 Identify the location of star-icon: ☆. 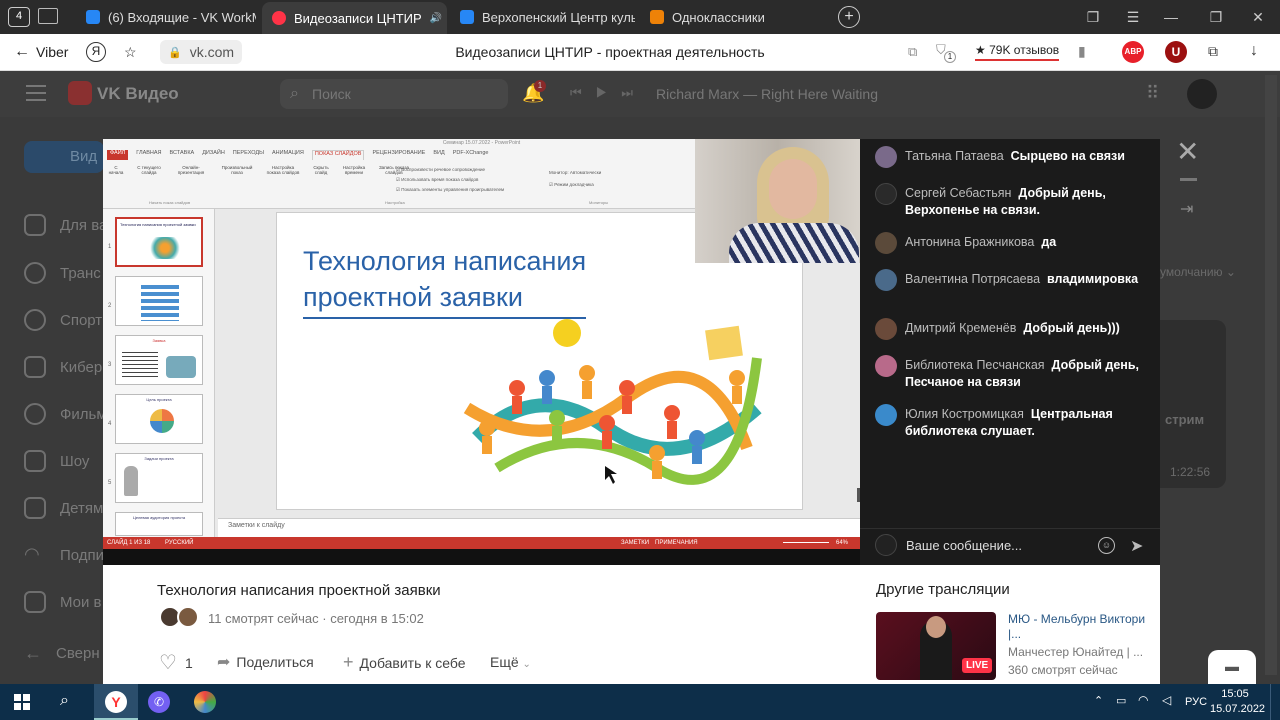
(130, 52).